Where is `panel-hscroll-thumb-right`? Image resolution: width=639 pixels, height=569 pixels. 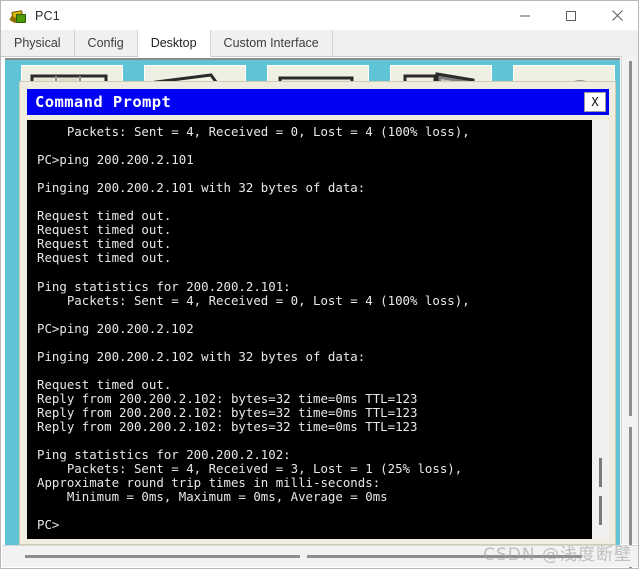 panel-hscroll-thumb-right is located at coordinates (444, 556).